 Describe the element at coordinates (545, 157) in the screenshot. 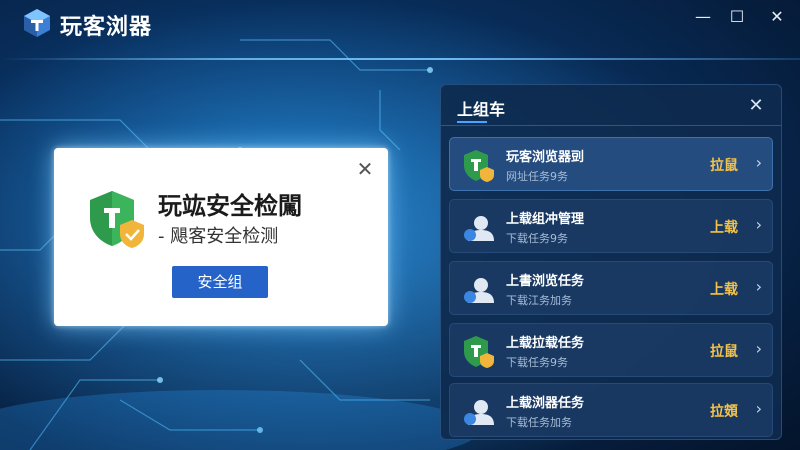

I see `item-name: 玩客浏览器剅` at that location.